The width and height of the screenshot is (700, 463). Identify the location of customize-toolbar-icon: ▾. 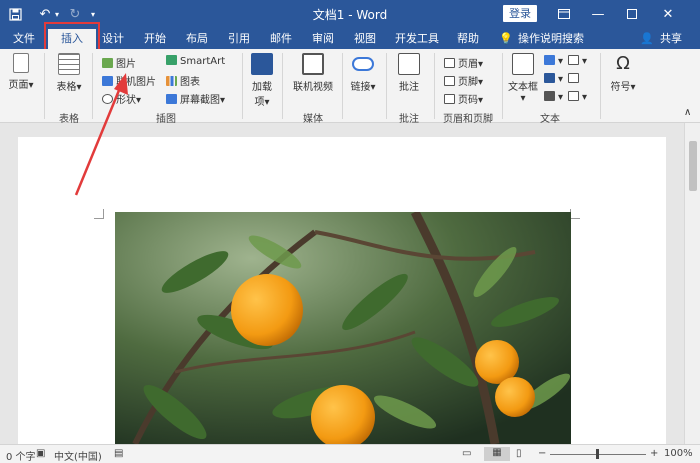
(93, 14).